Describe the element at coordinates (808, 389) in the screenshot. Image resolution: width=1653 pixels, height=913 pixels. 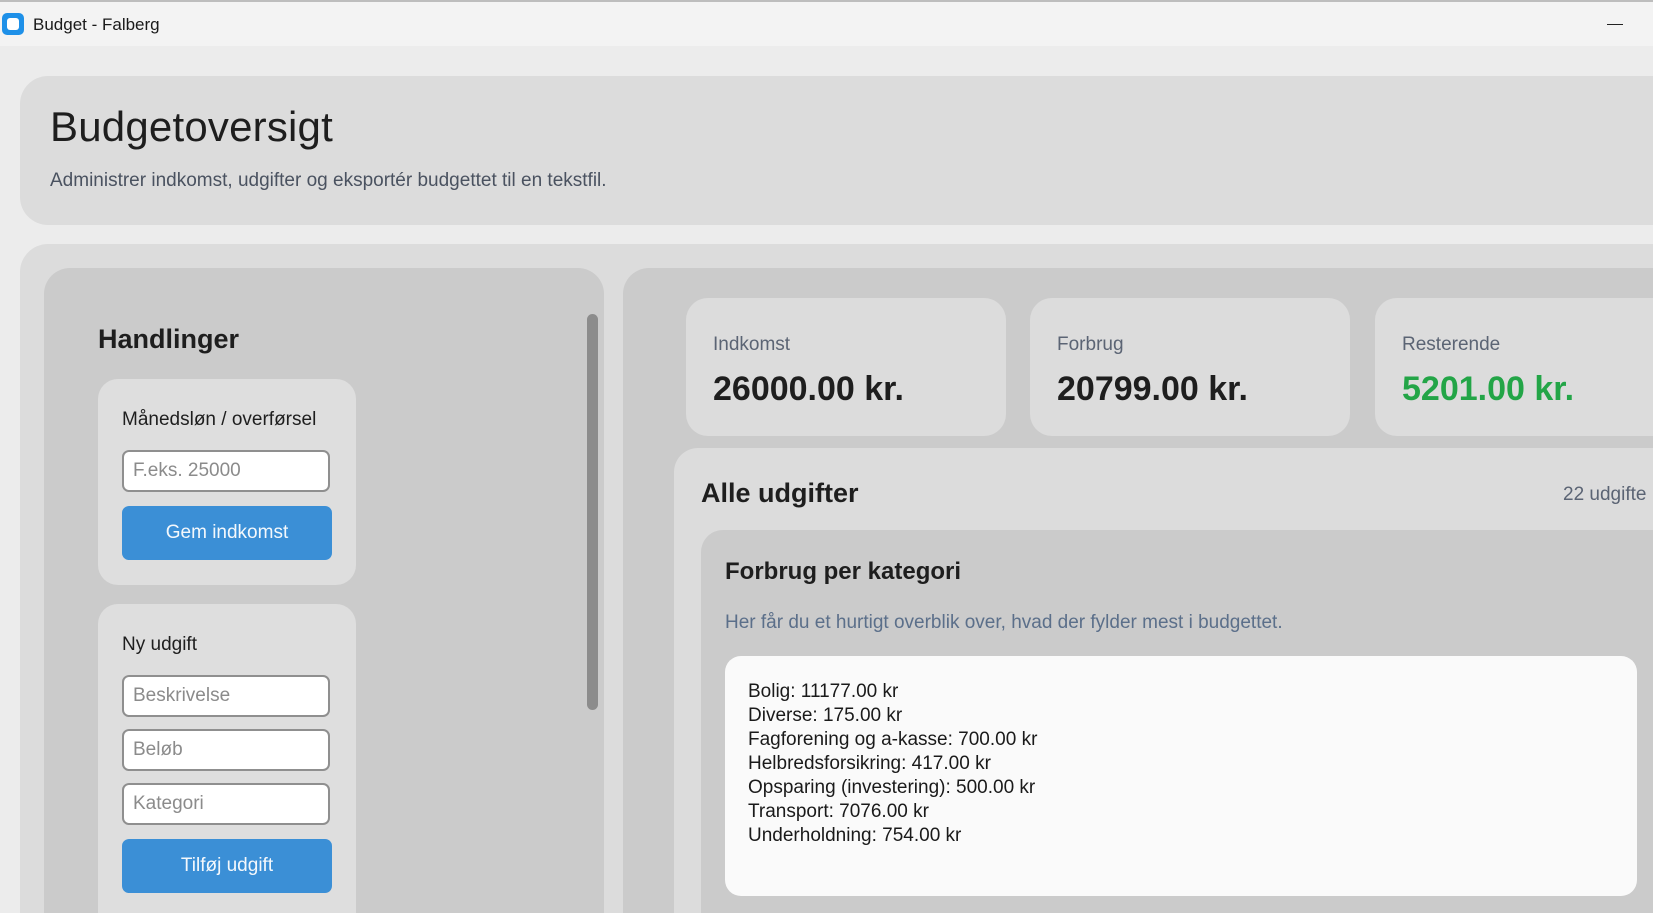
I see `income-stat-value: 26000.00 kr.` at that location.